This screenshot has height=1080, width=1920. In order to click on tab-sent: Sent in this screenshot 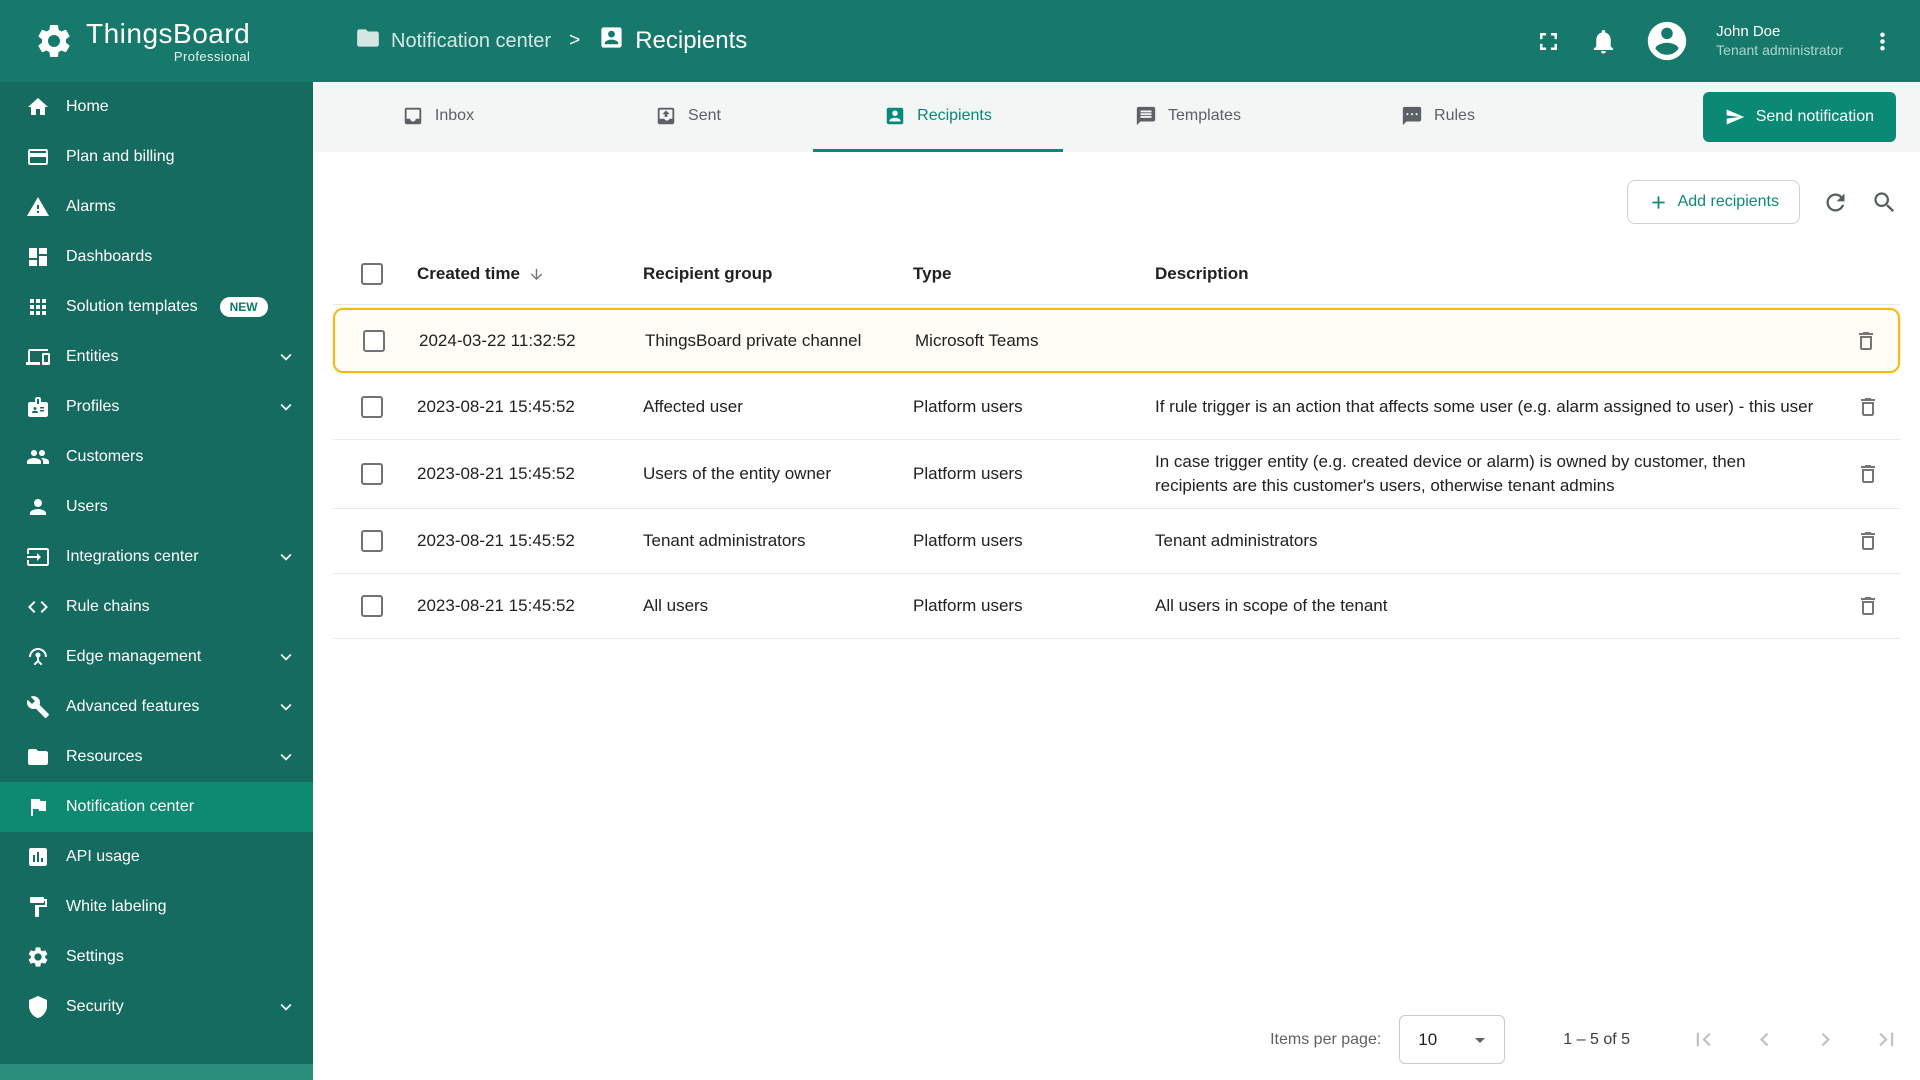, I will do `click(688, 117)`.